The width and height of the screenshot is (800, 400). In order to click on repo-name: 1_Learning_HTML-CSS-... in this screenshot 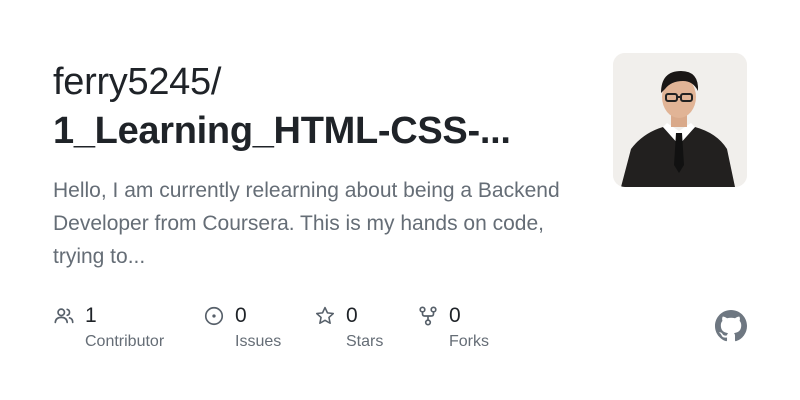, I will do `click(282, 131)`.